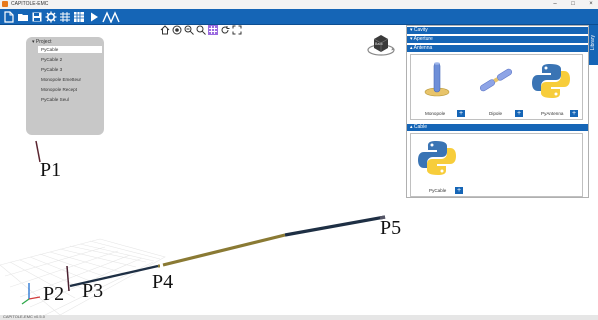 The height and width of the screenshot is (320, 598). Describe the element at coordinates (555, 4) in the screenshot. I see `minimize-button: –` at that location.